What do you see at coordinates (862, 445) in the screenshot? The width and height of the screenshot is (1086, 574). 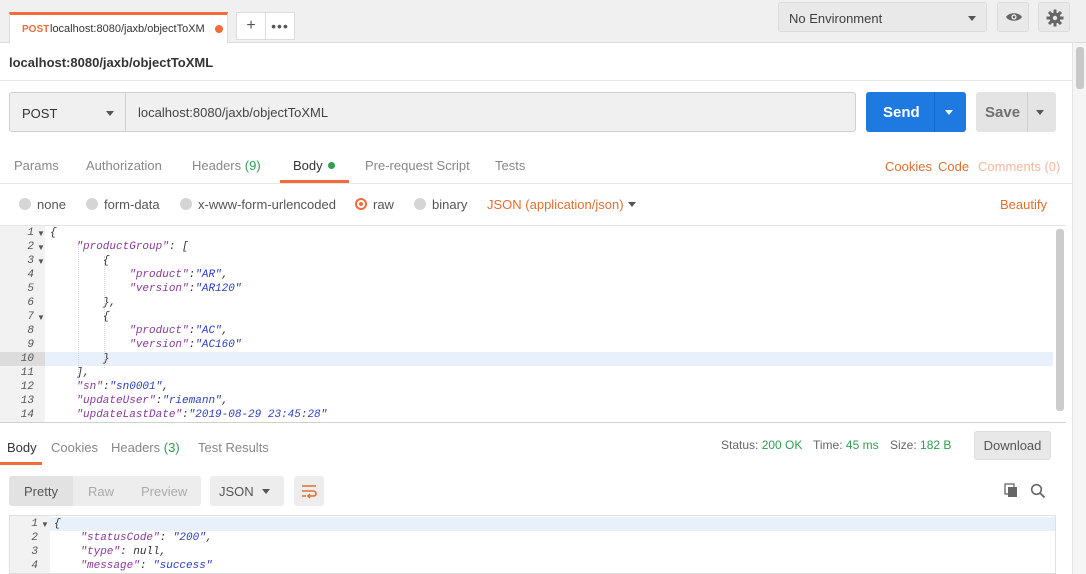 I see `time-value: 45 ms` at bounding box center [862, 445].